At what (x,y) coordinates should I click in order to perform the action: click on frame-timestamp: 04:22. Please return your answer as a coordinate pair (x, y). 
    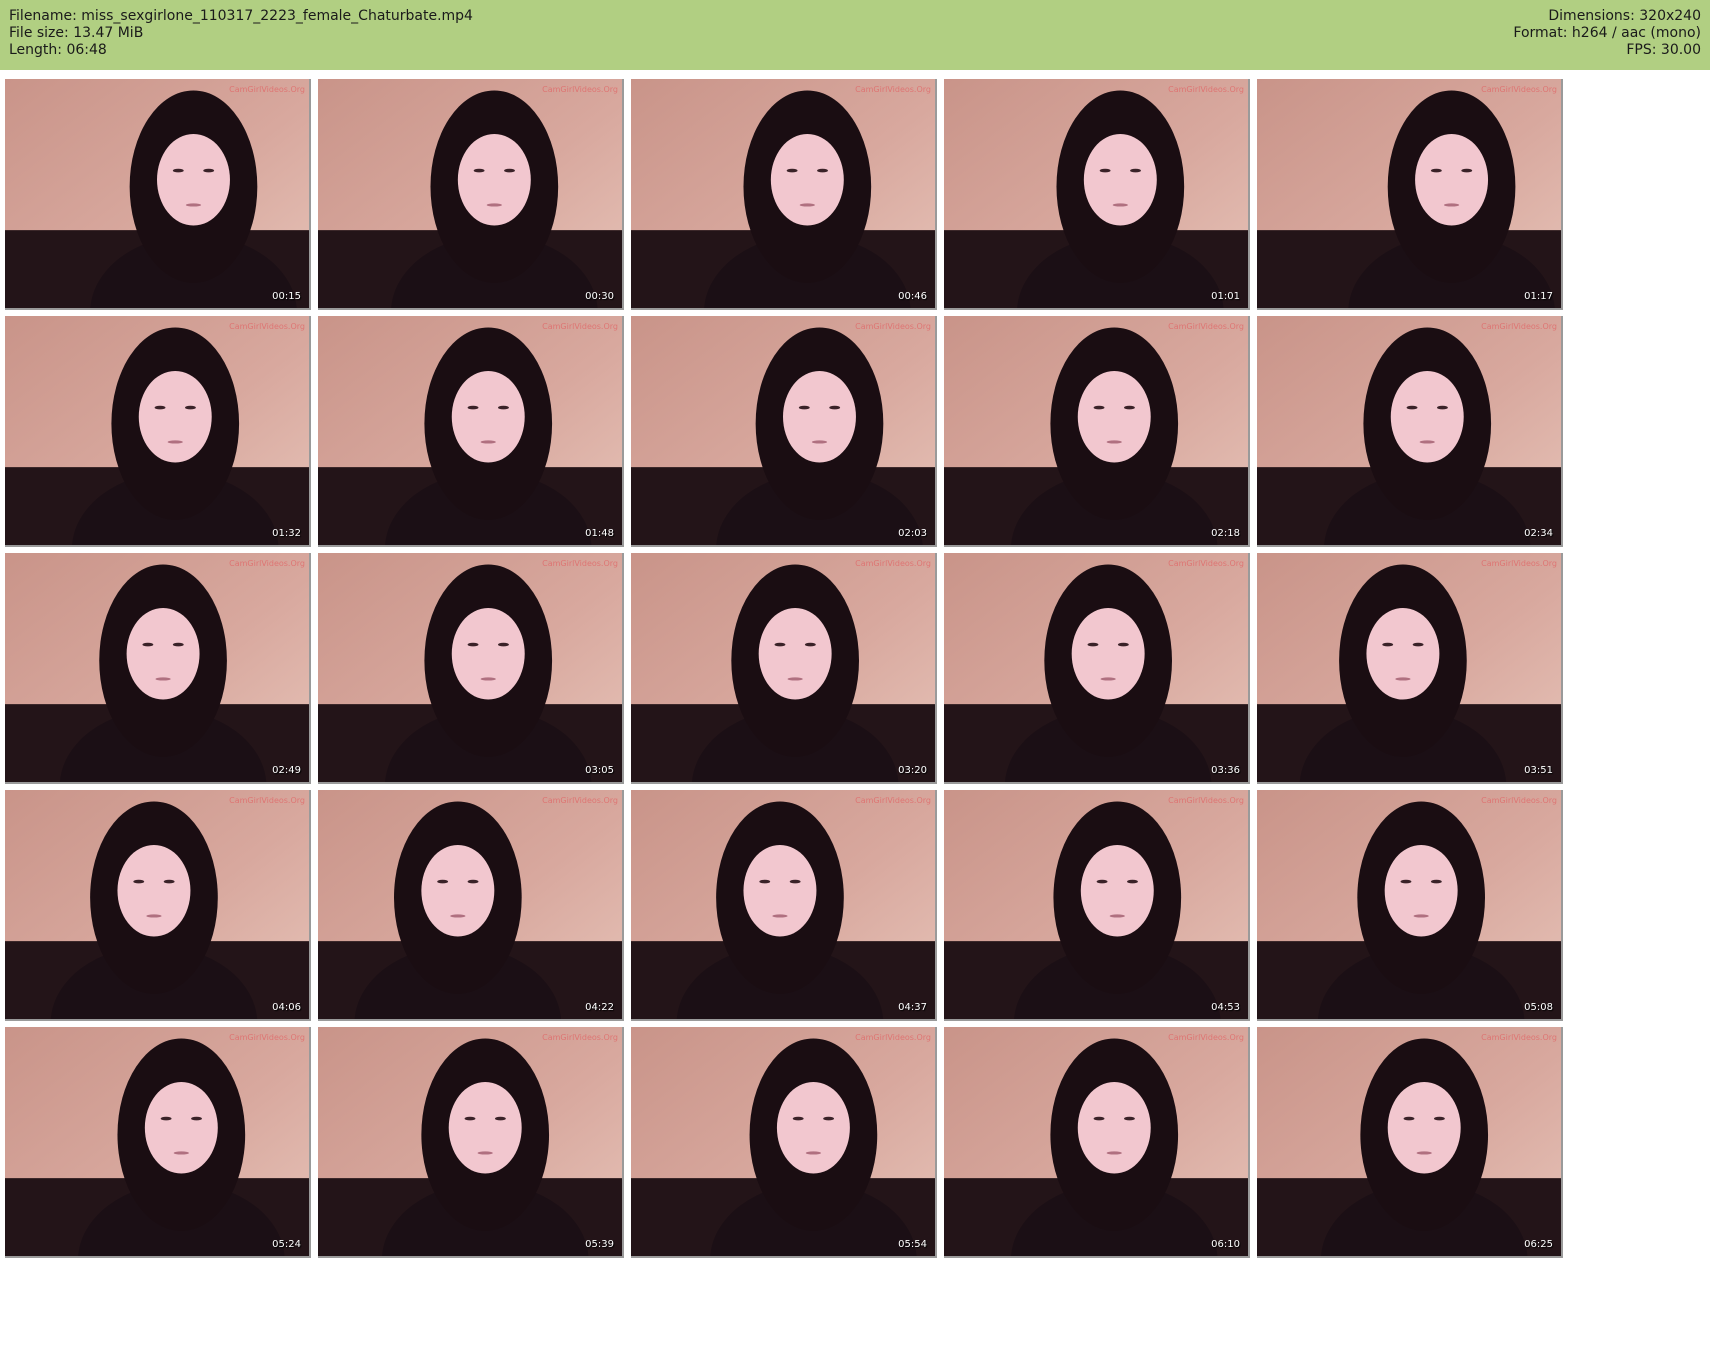
    Looking at the image, I should click on (599, 1007).